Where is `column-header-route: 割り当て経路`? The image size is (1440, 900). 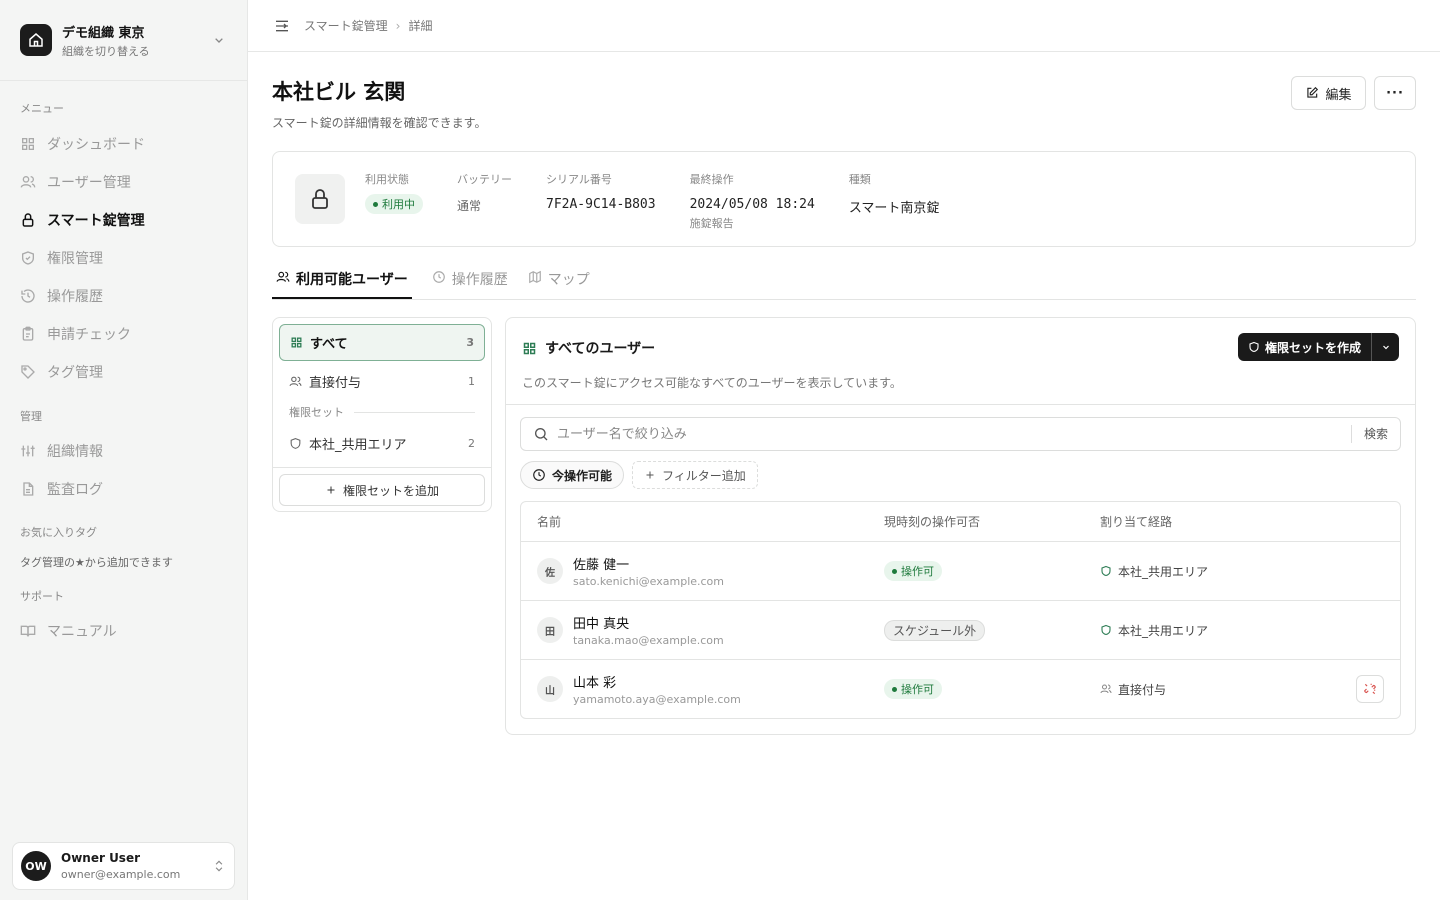
column-header-route: 割り当て経路 is located at coordinates (1136, 522).